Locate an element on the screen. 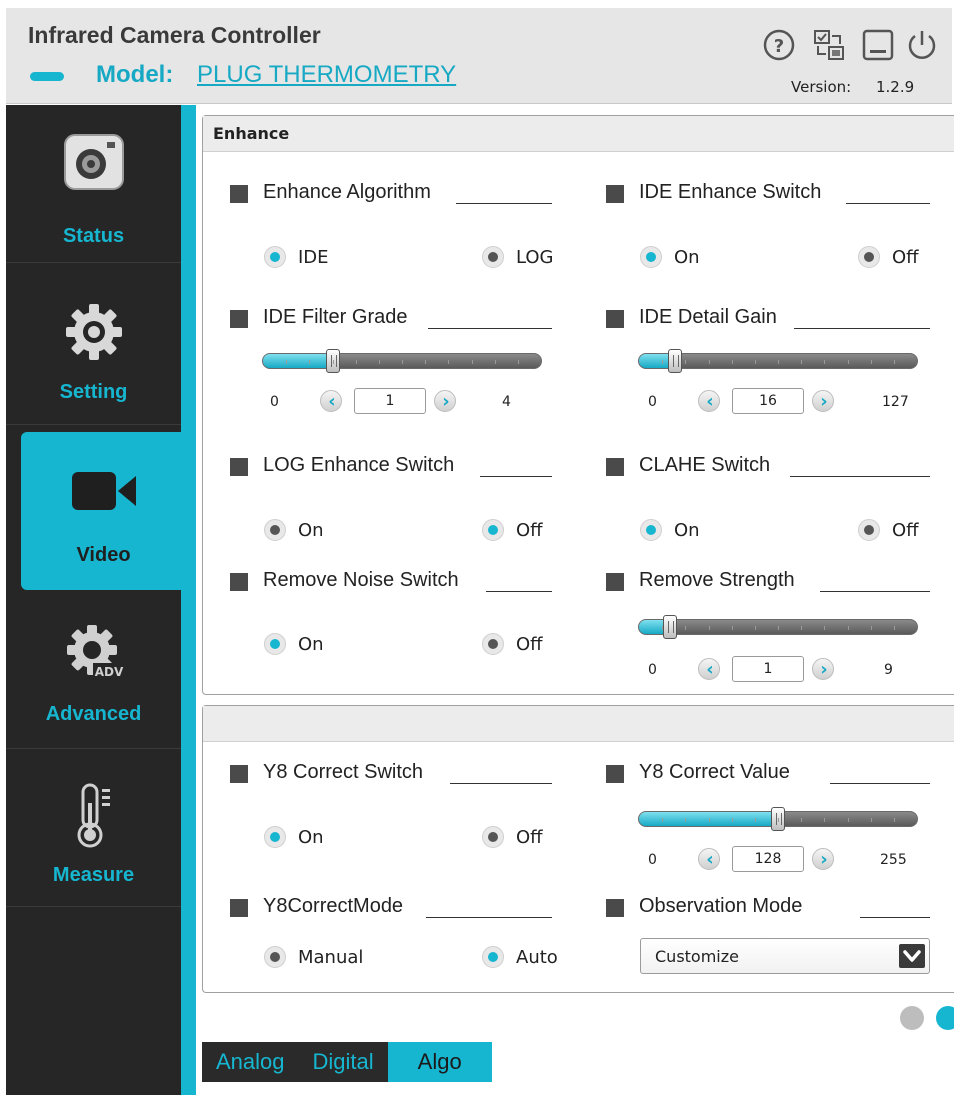 This screenshot has height=1095, width=954. sidebar-item-label: Status is located at coordinates (93, 236).